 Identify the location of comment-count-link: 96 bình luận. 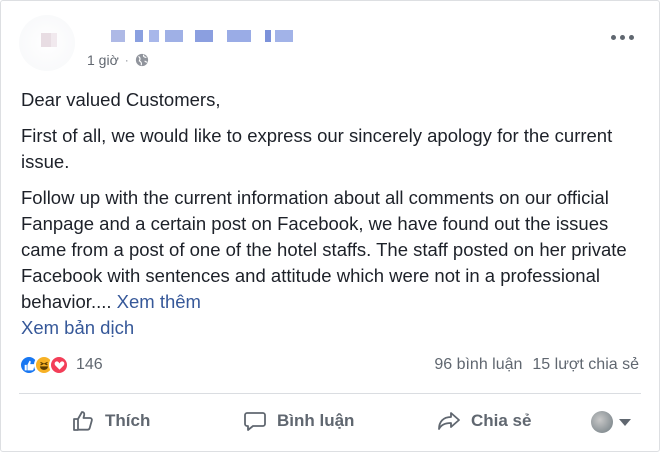
(478, 365).